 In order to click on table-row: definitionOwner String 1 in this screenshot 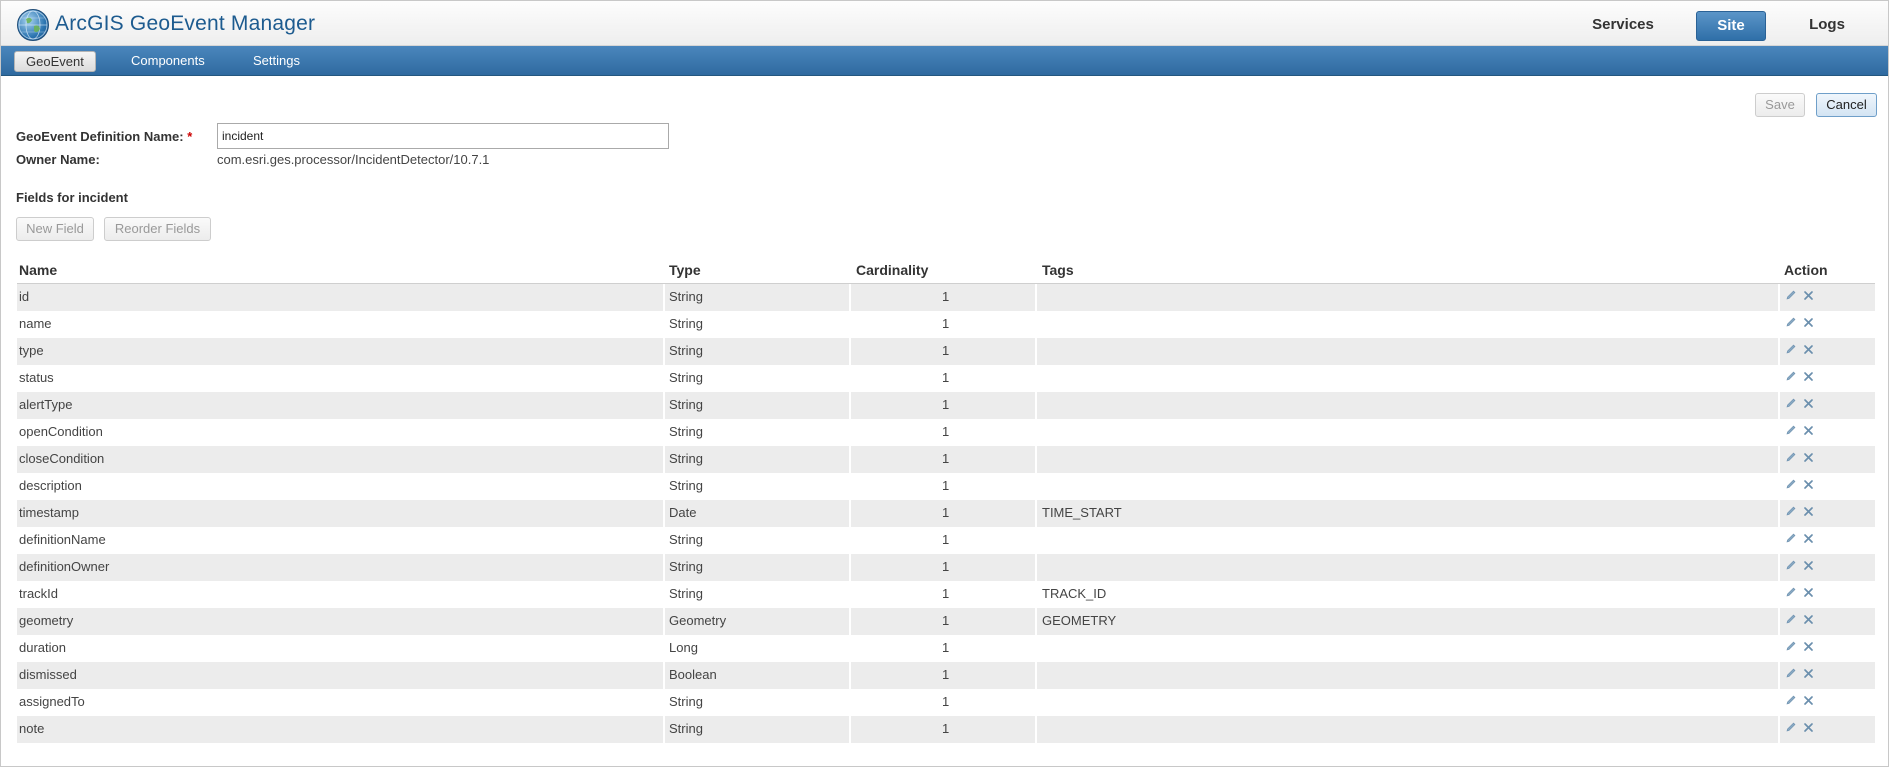, I will do `click(946, 567)`.